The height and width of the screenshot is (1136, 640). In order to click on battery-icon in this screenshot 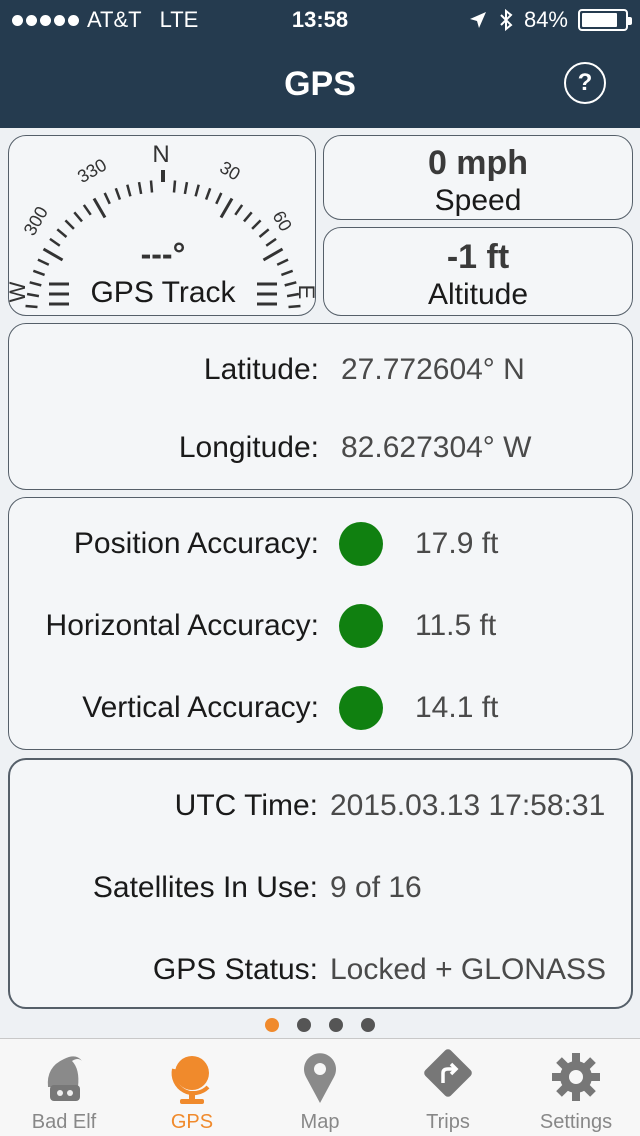, I will do `click(605, 20)`.